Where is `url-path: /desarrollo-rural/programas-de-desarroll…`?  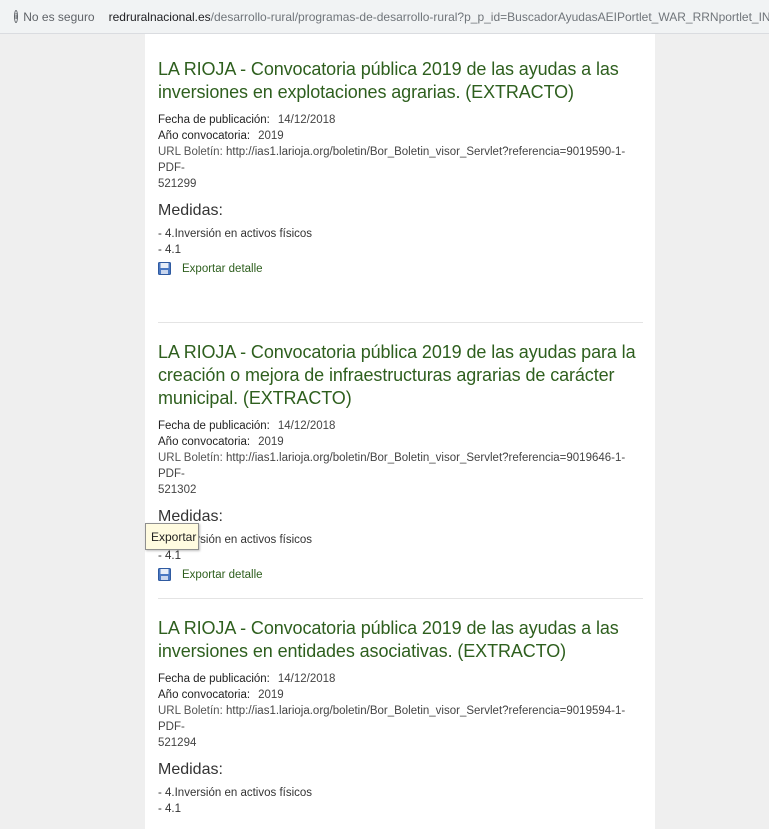
url-path: /desarrollo-rural/programas-de-desarroll… is located at coordinates (490, 17).